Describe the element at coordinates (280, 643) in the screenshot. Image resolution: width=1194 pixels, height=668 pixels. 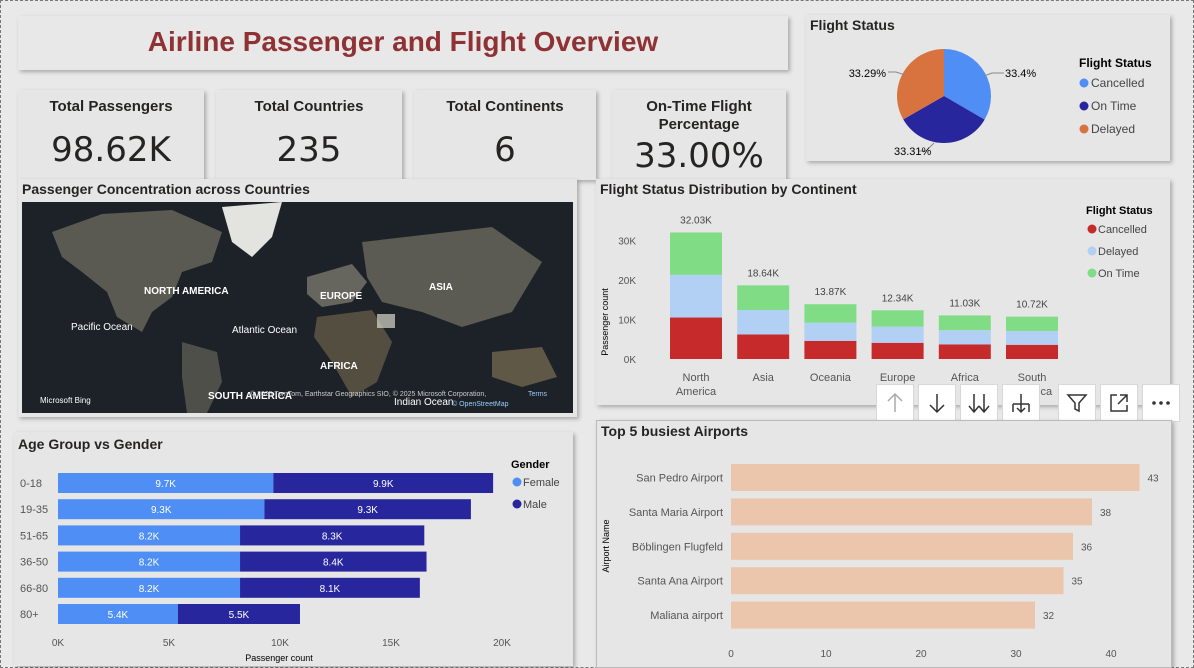
I see `x-tick-label: 10K` at that location.